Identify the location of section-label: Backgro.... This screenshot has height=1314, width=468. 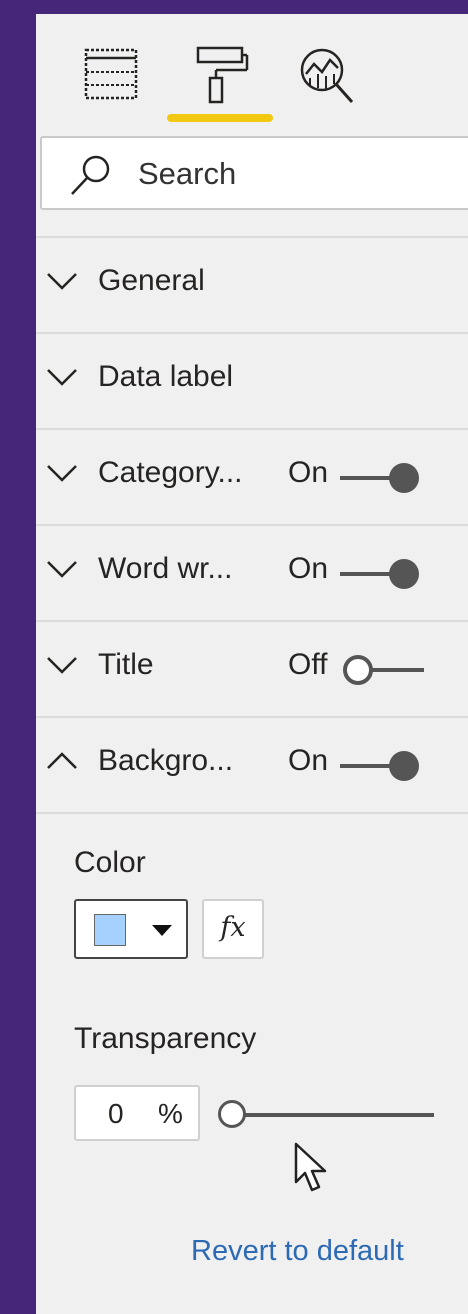
(166, 760).